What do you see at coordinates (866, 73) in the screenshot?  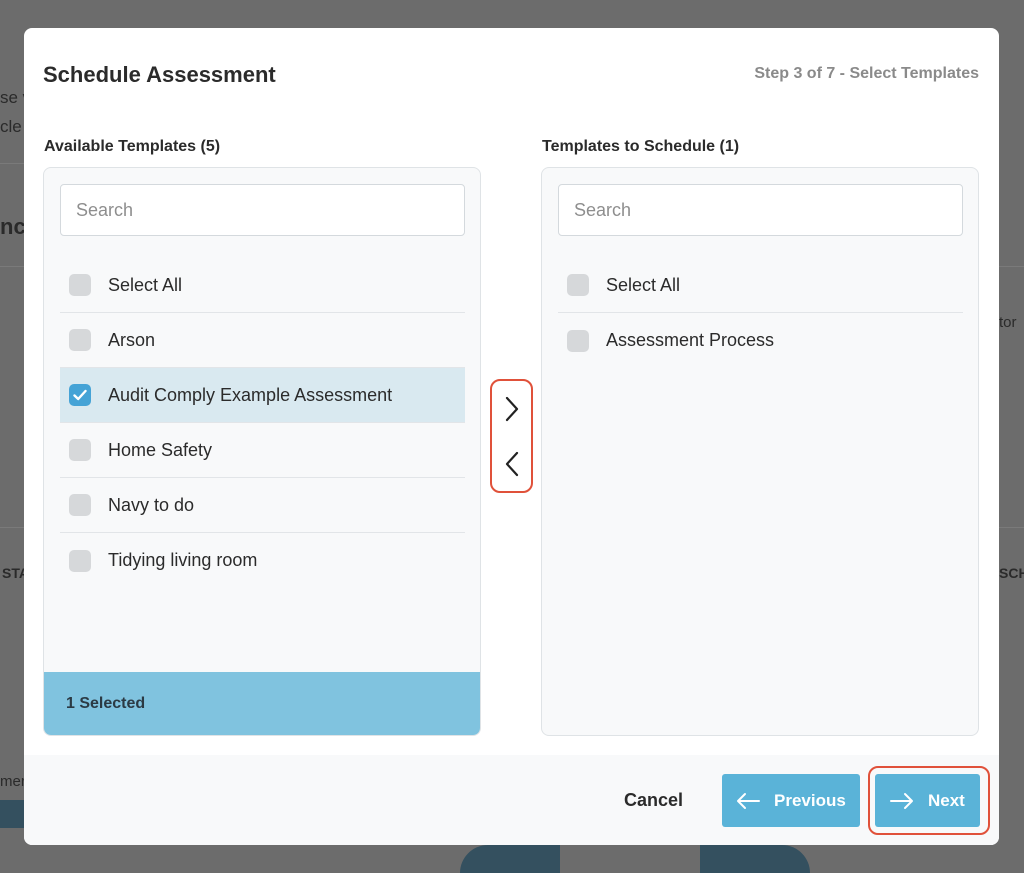 I see `step-indicator: Step 3 of 7 - Select Templates` at bounding box center [866, 73].